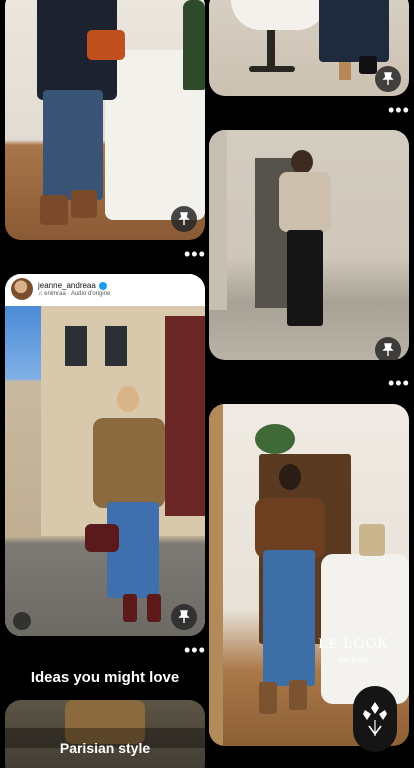 The width and height of the screenshot is (414, 768). I want to click on overlay-logo-text: LE LOOK du jour, so click(353, 650).